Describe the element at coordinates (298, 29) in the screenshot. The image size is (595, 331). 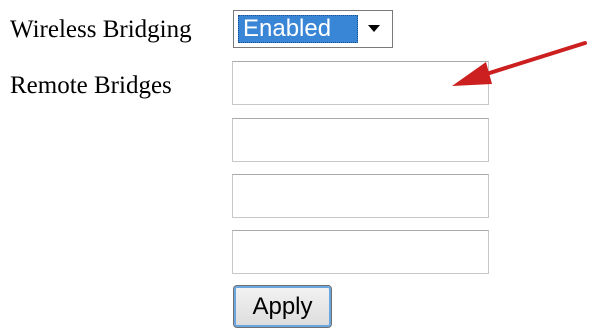
I see `wireless-bridging-selected-value: Enabled` at that location.